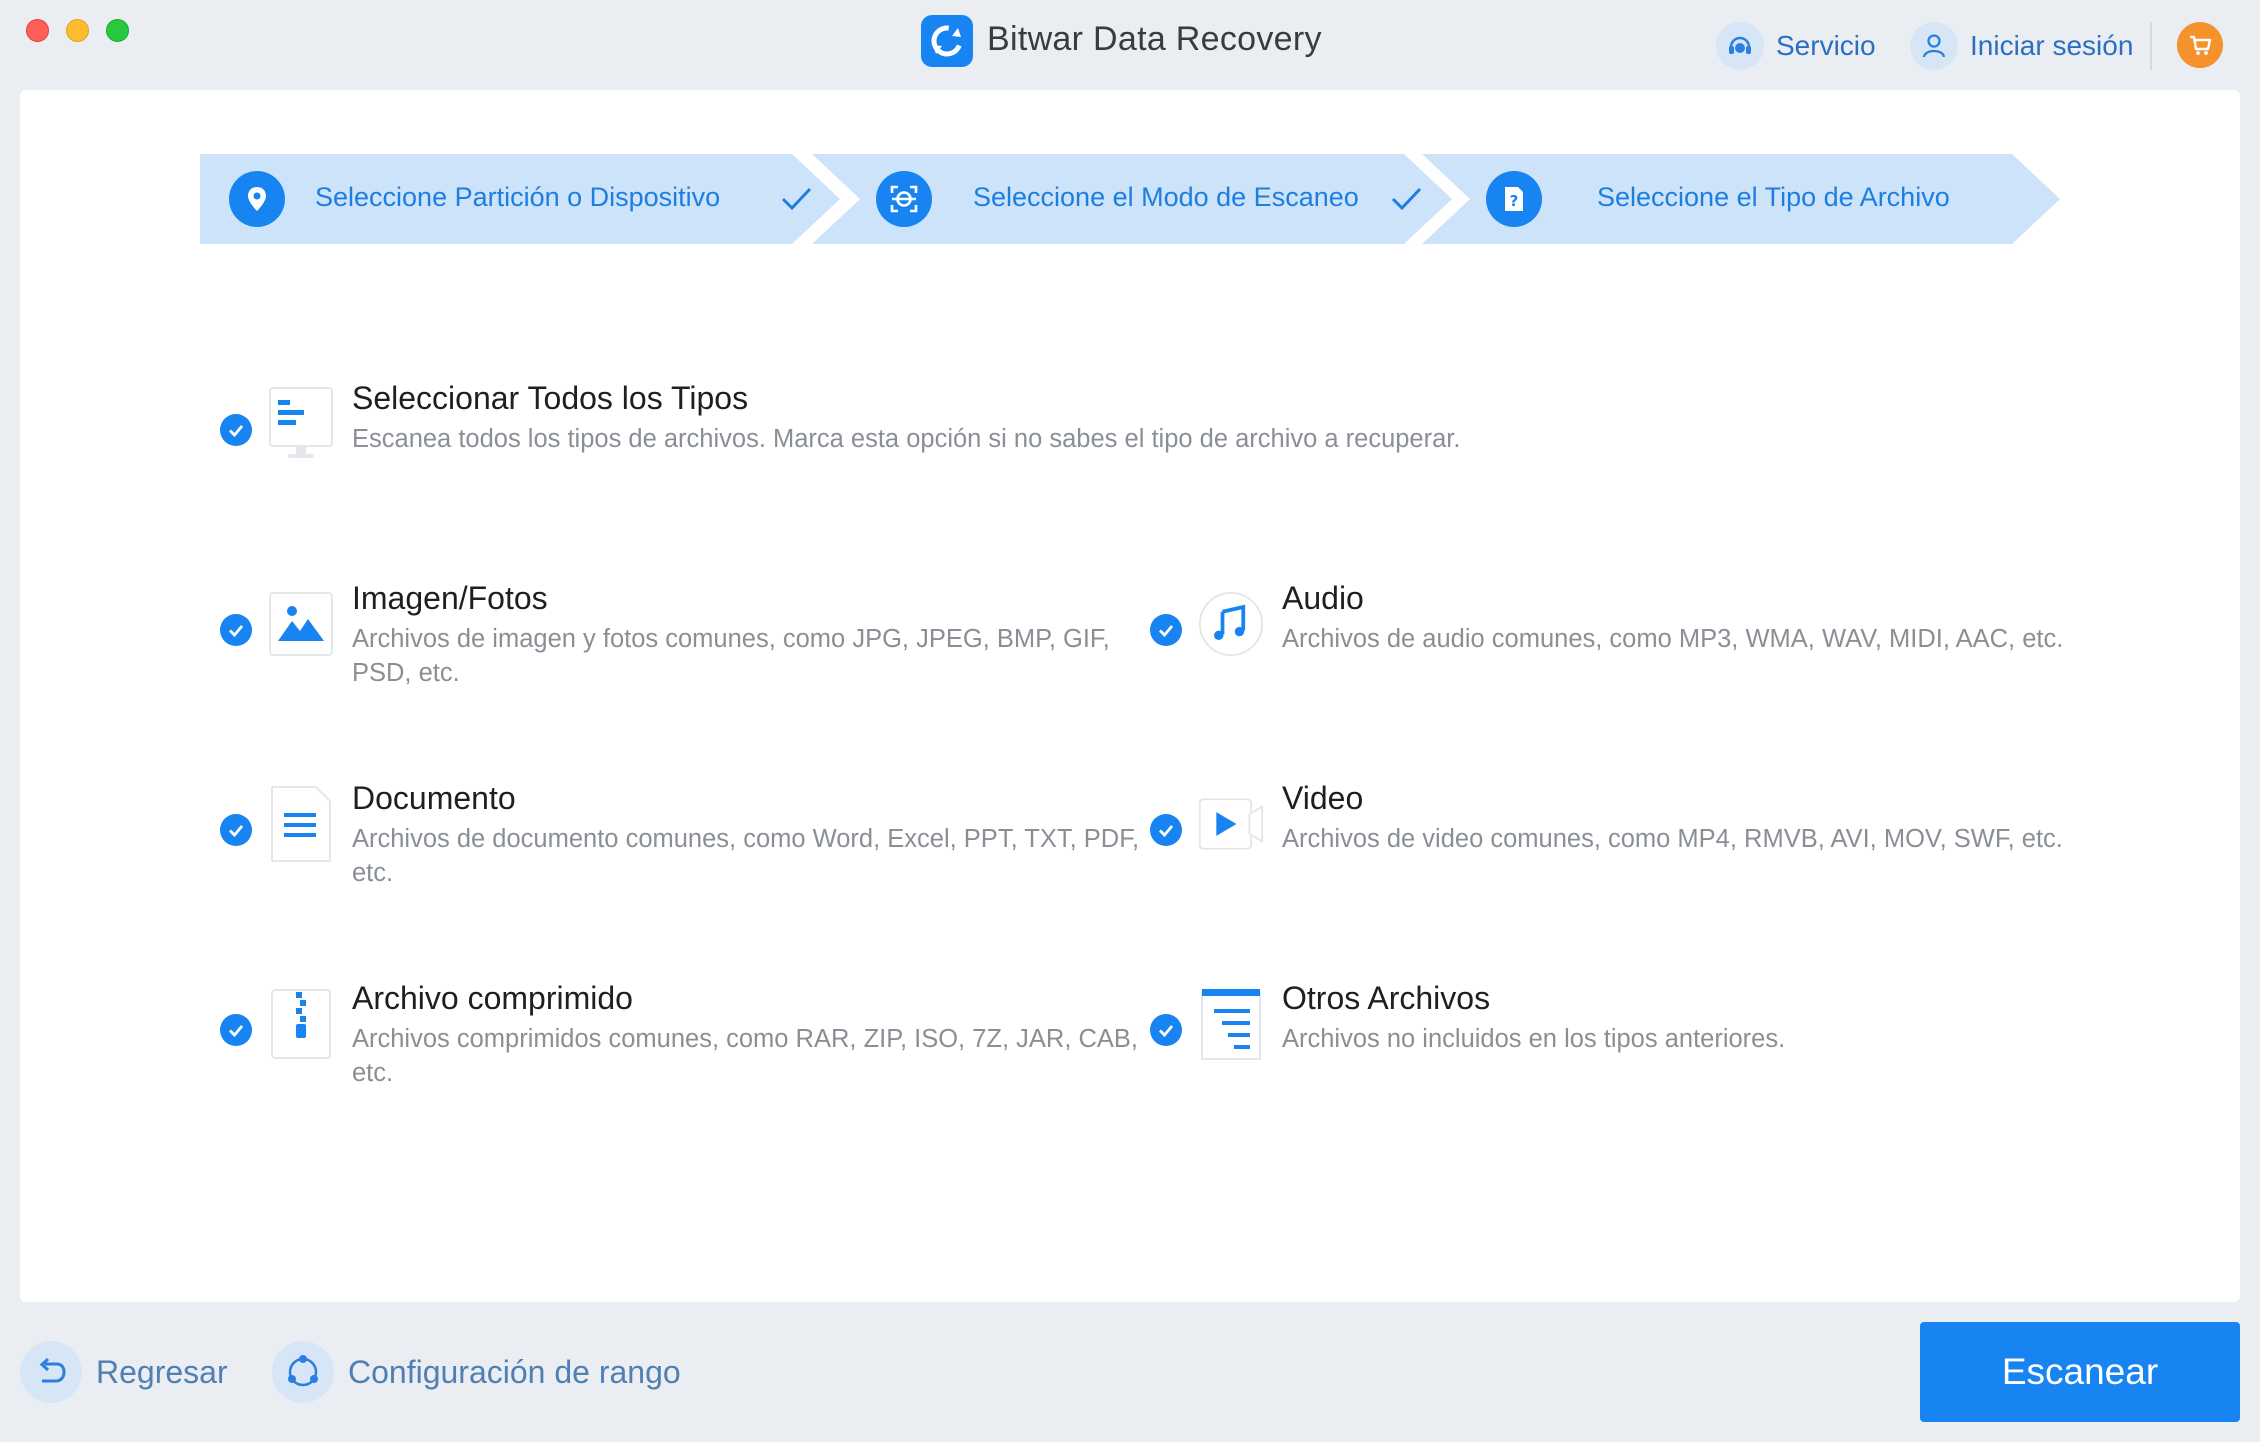  Describe the element at coordinates (51, 1372) in the screenshot. I see `undo-arrow-icon` at that location.